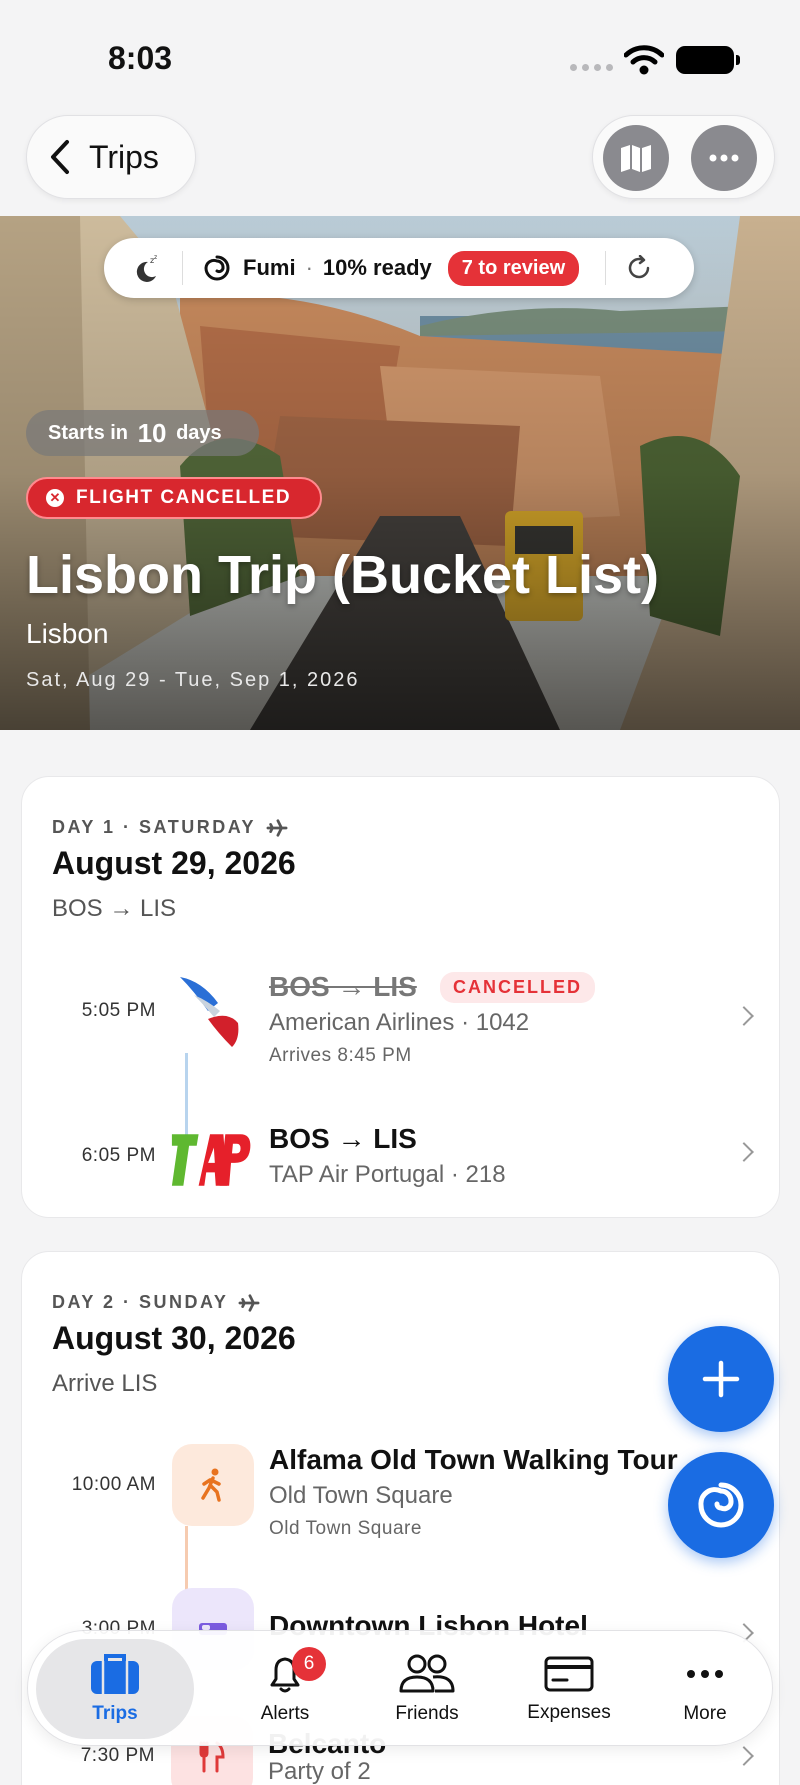  Describe the element at coordinates (174, 1338) in the screenshot. I see `day-date: August 30, 2026` at that location.